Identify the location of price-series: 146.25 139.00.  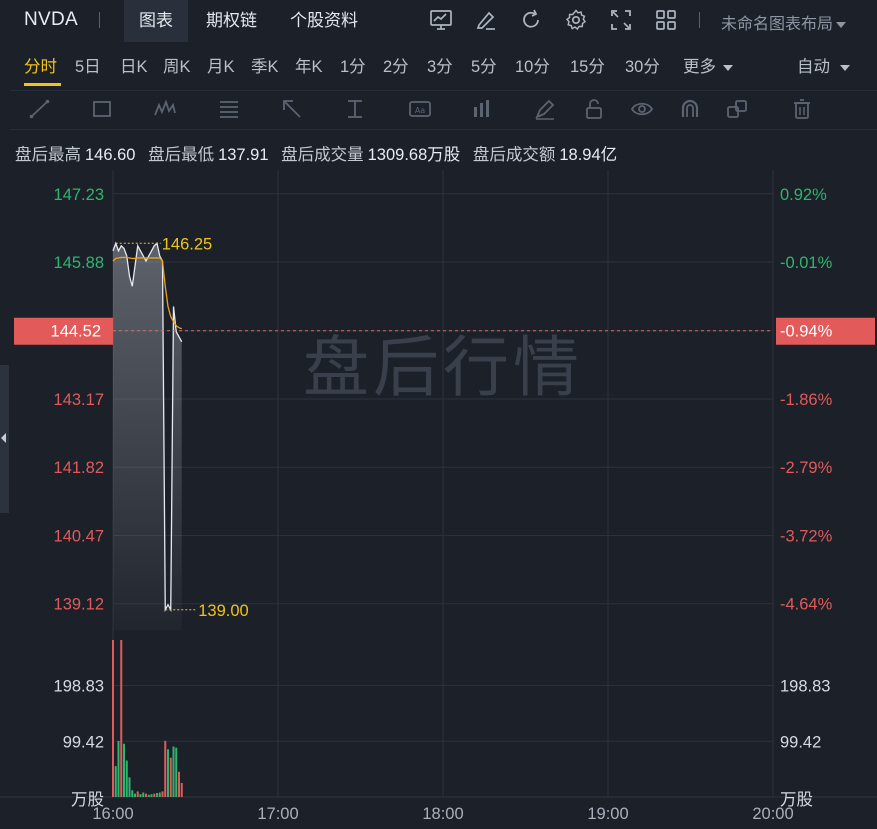
(180, 433).